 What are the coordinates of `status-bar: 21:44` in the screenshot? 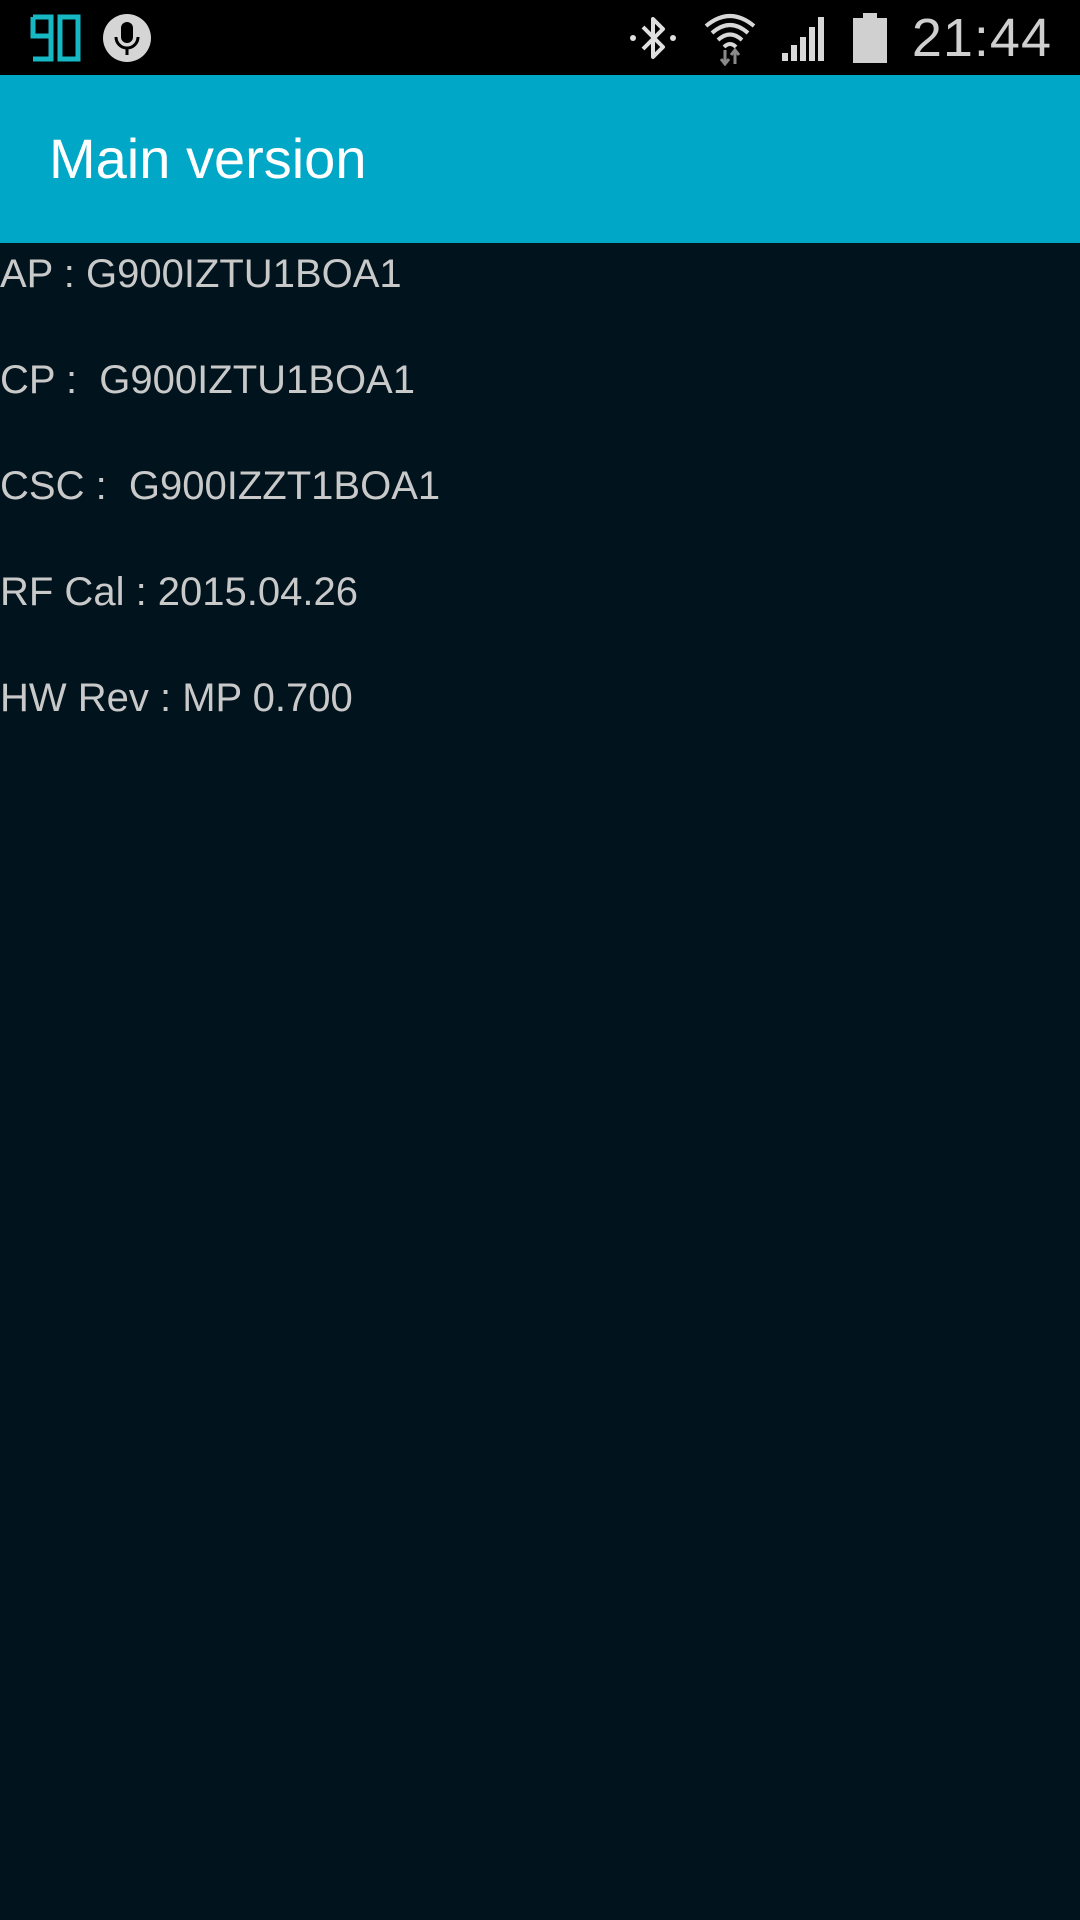 It's located at (540, 37).